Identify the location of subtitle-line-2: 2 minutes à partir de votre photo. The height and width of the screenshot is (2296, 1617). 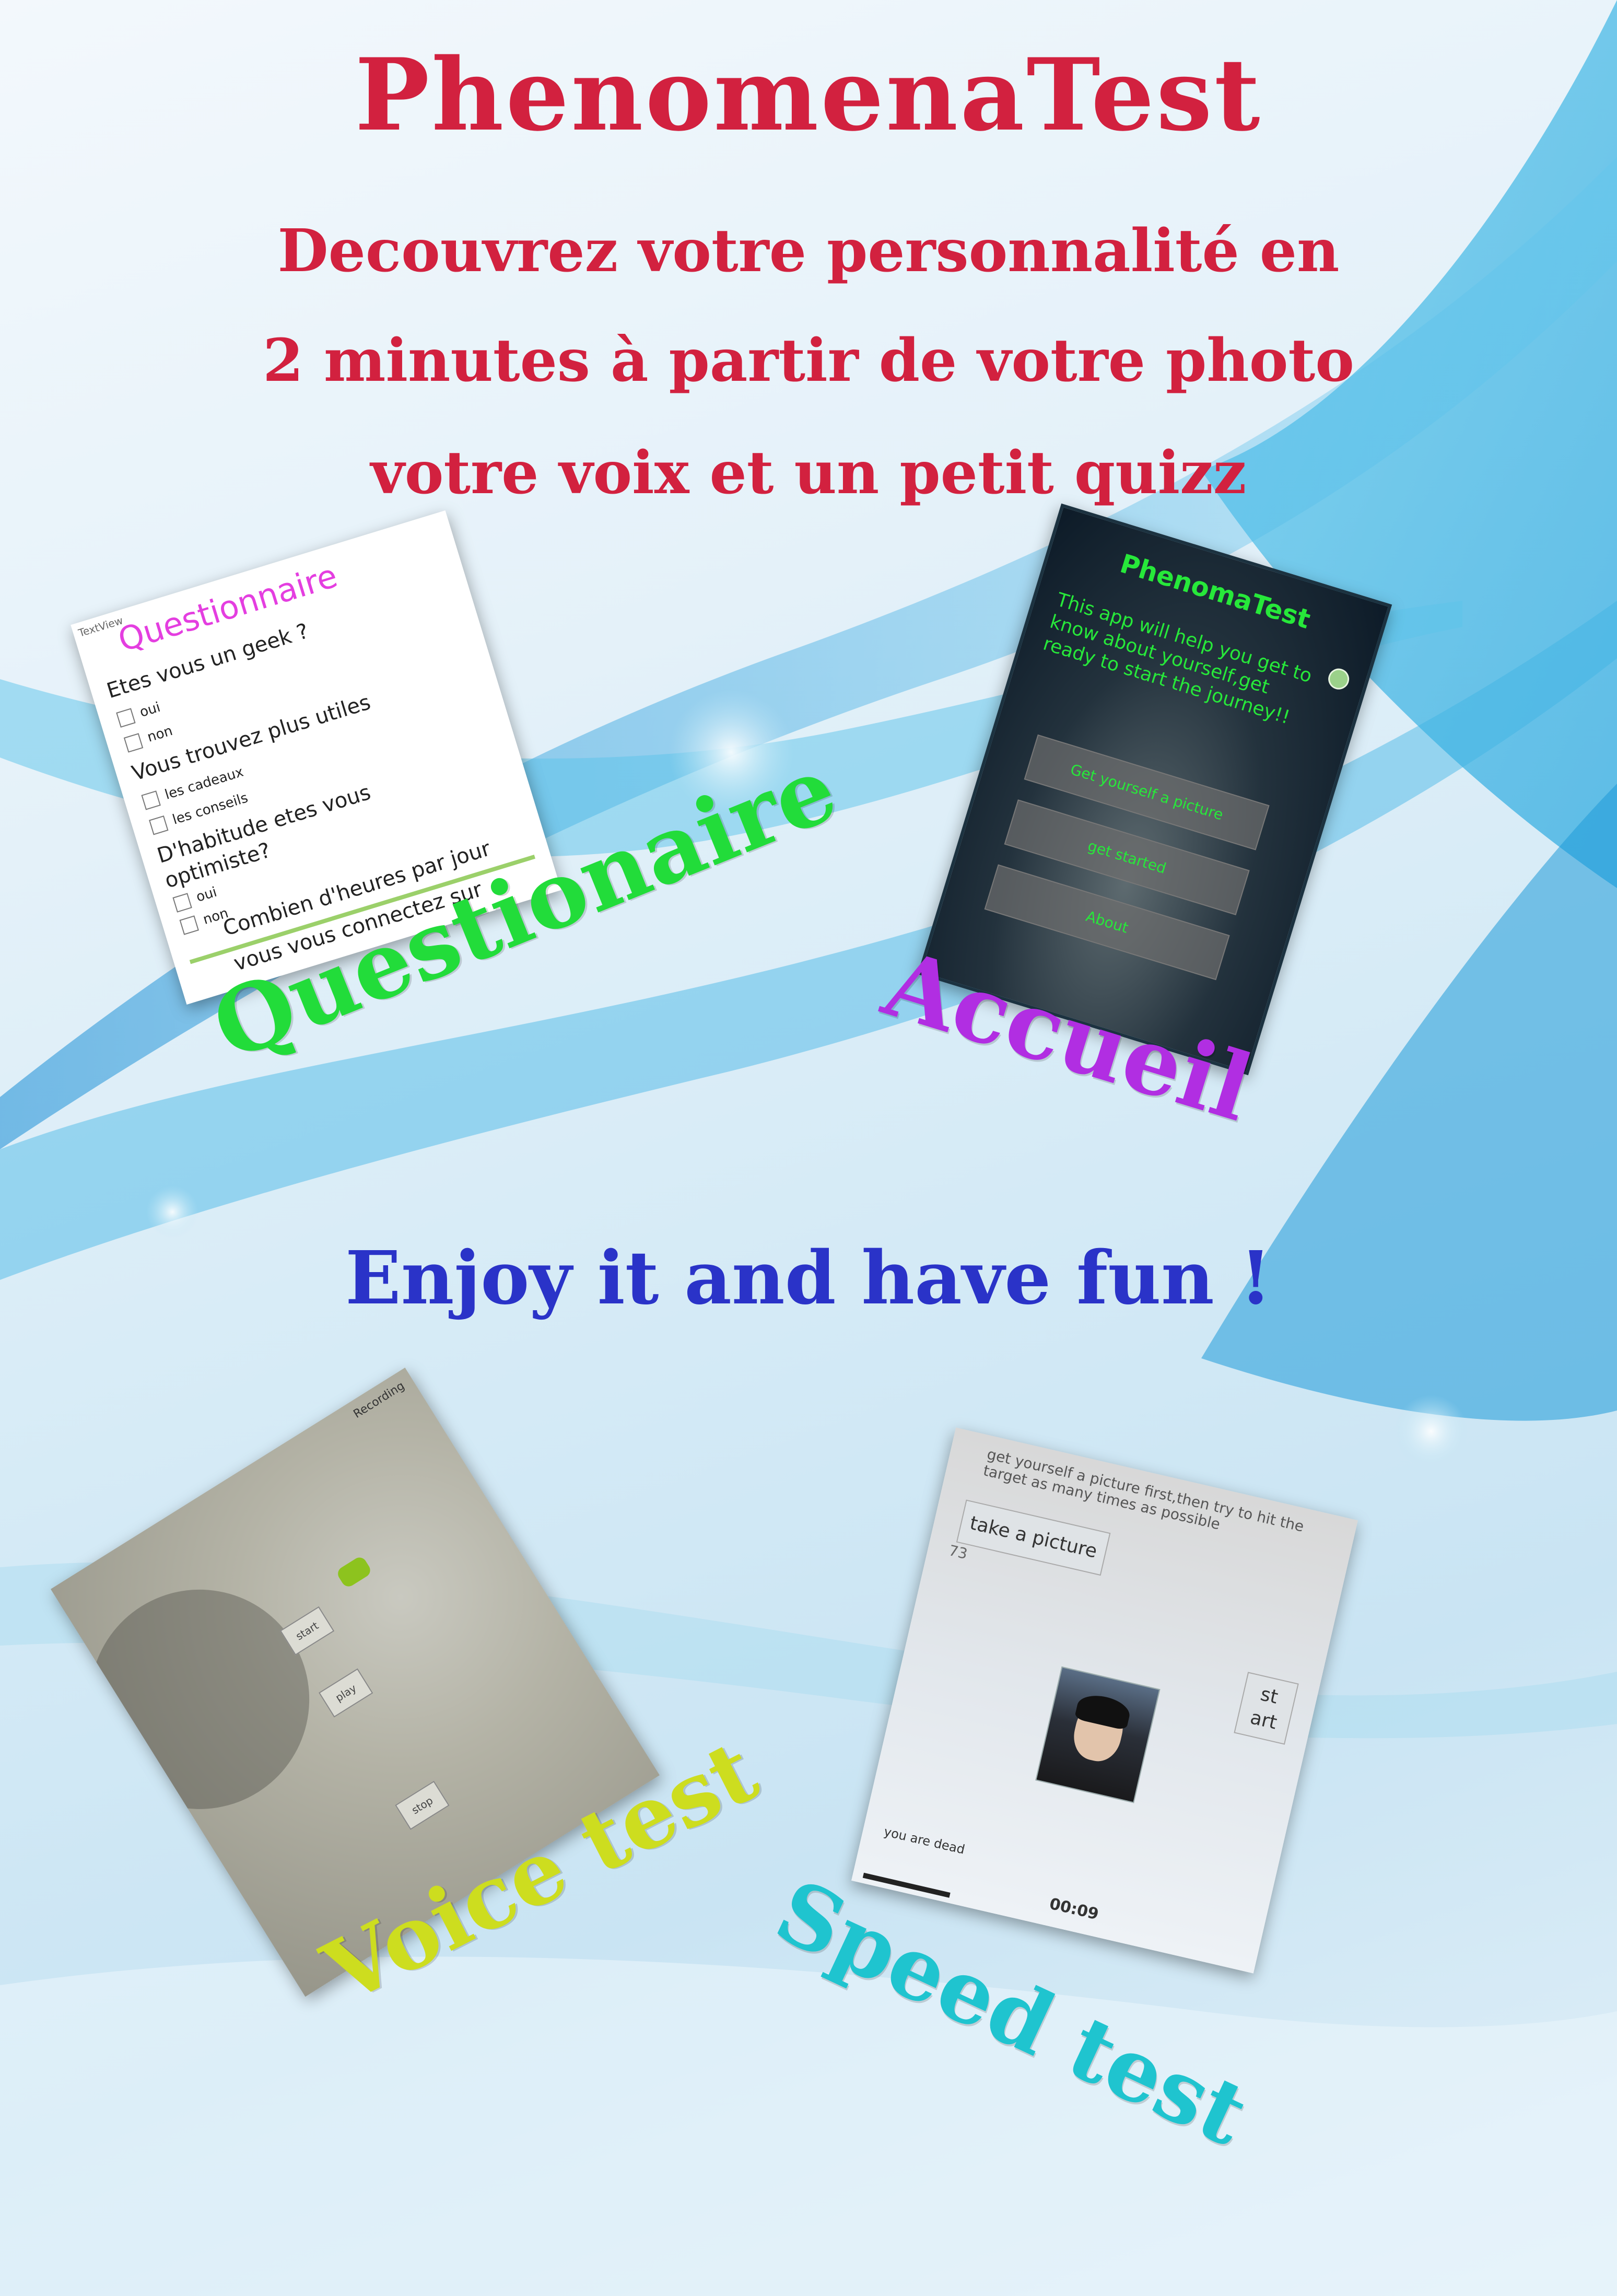
(809, 361).